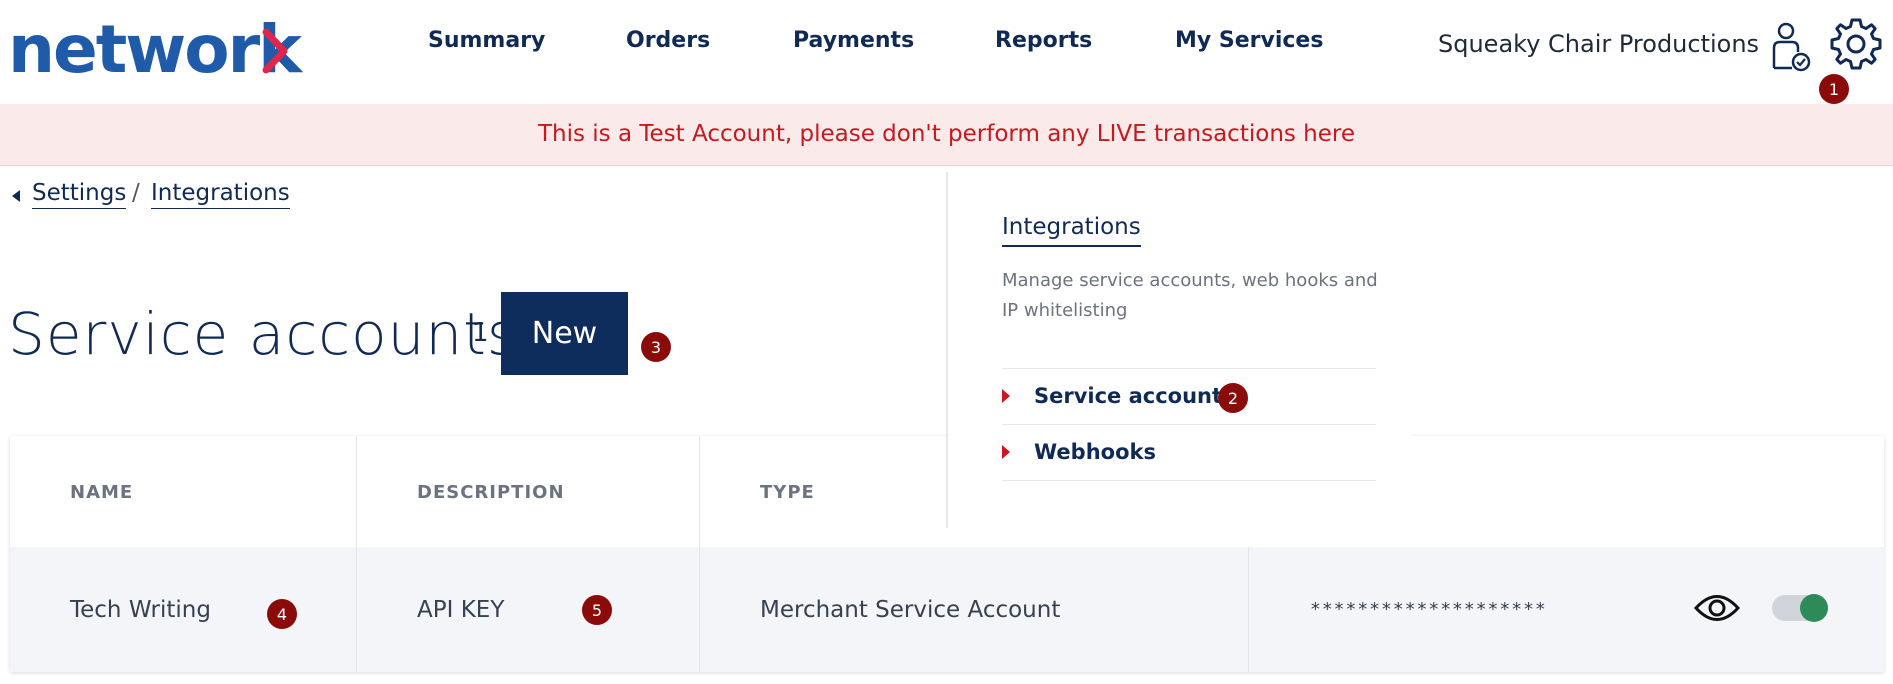 Image resolution: width=1893 pixels, height=684 pixels. I want to click on column-header-description: DESCRIPTION, so click(491, 492).